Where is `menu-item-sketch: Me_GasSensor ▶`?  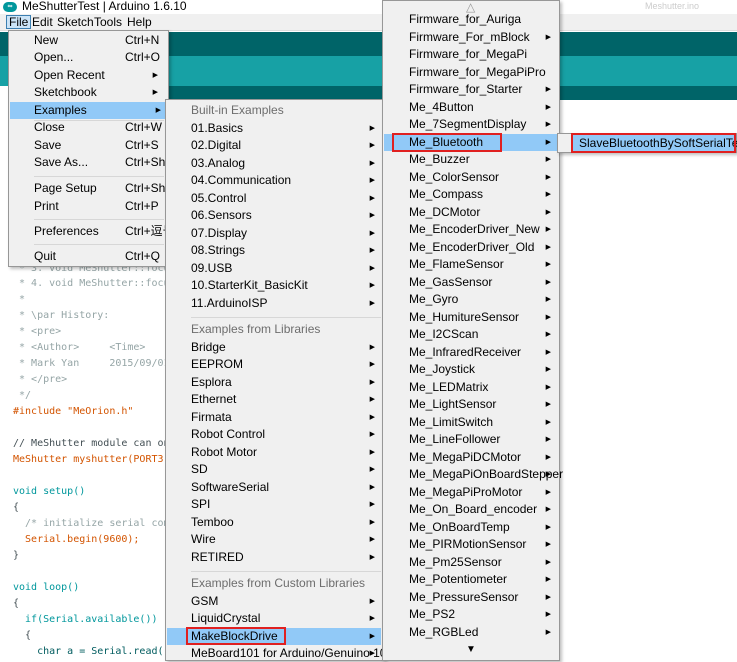 menu-item-sketch: Me_GasSensor ▶ is located at coordinates (483, 282).